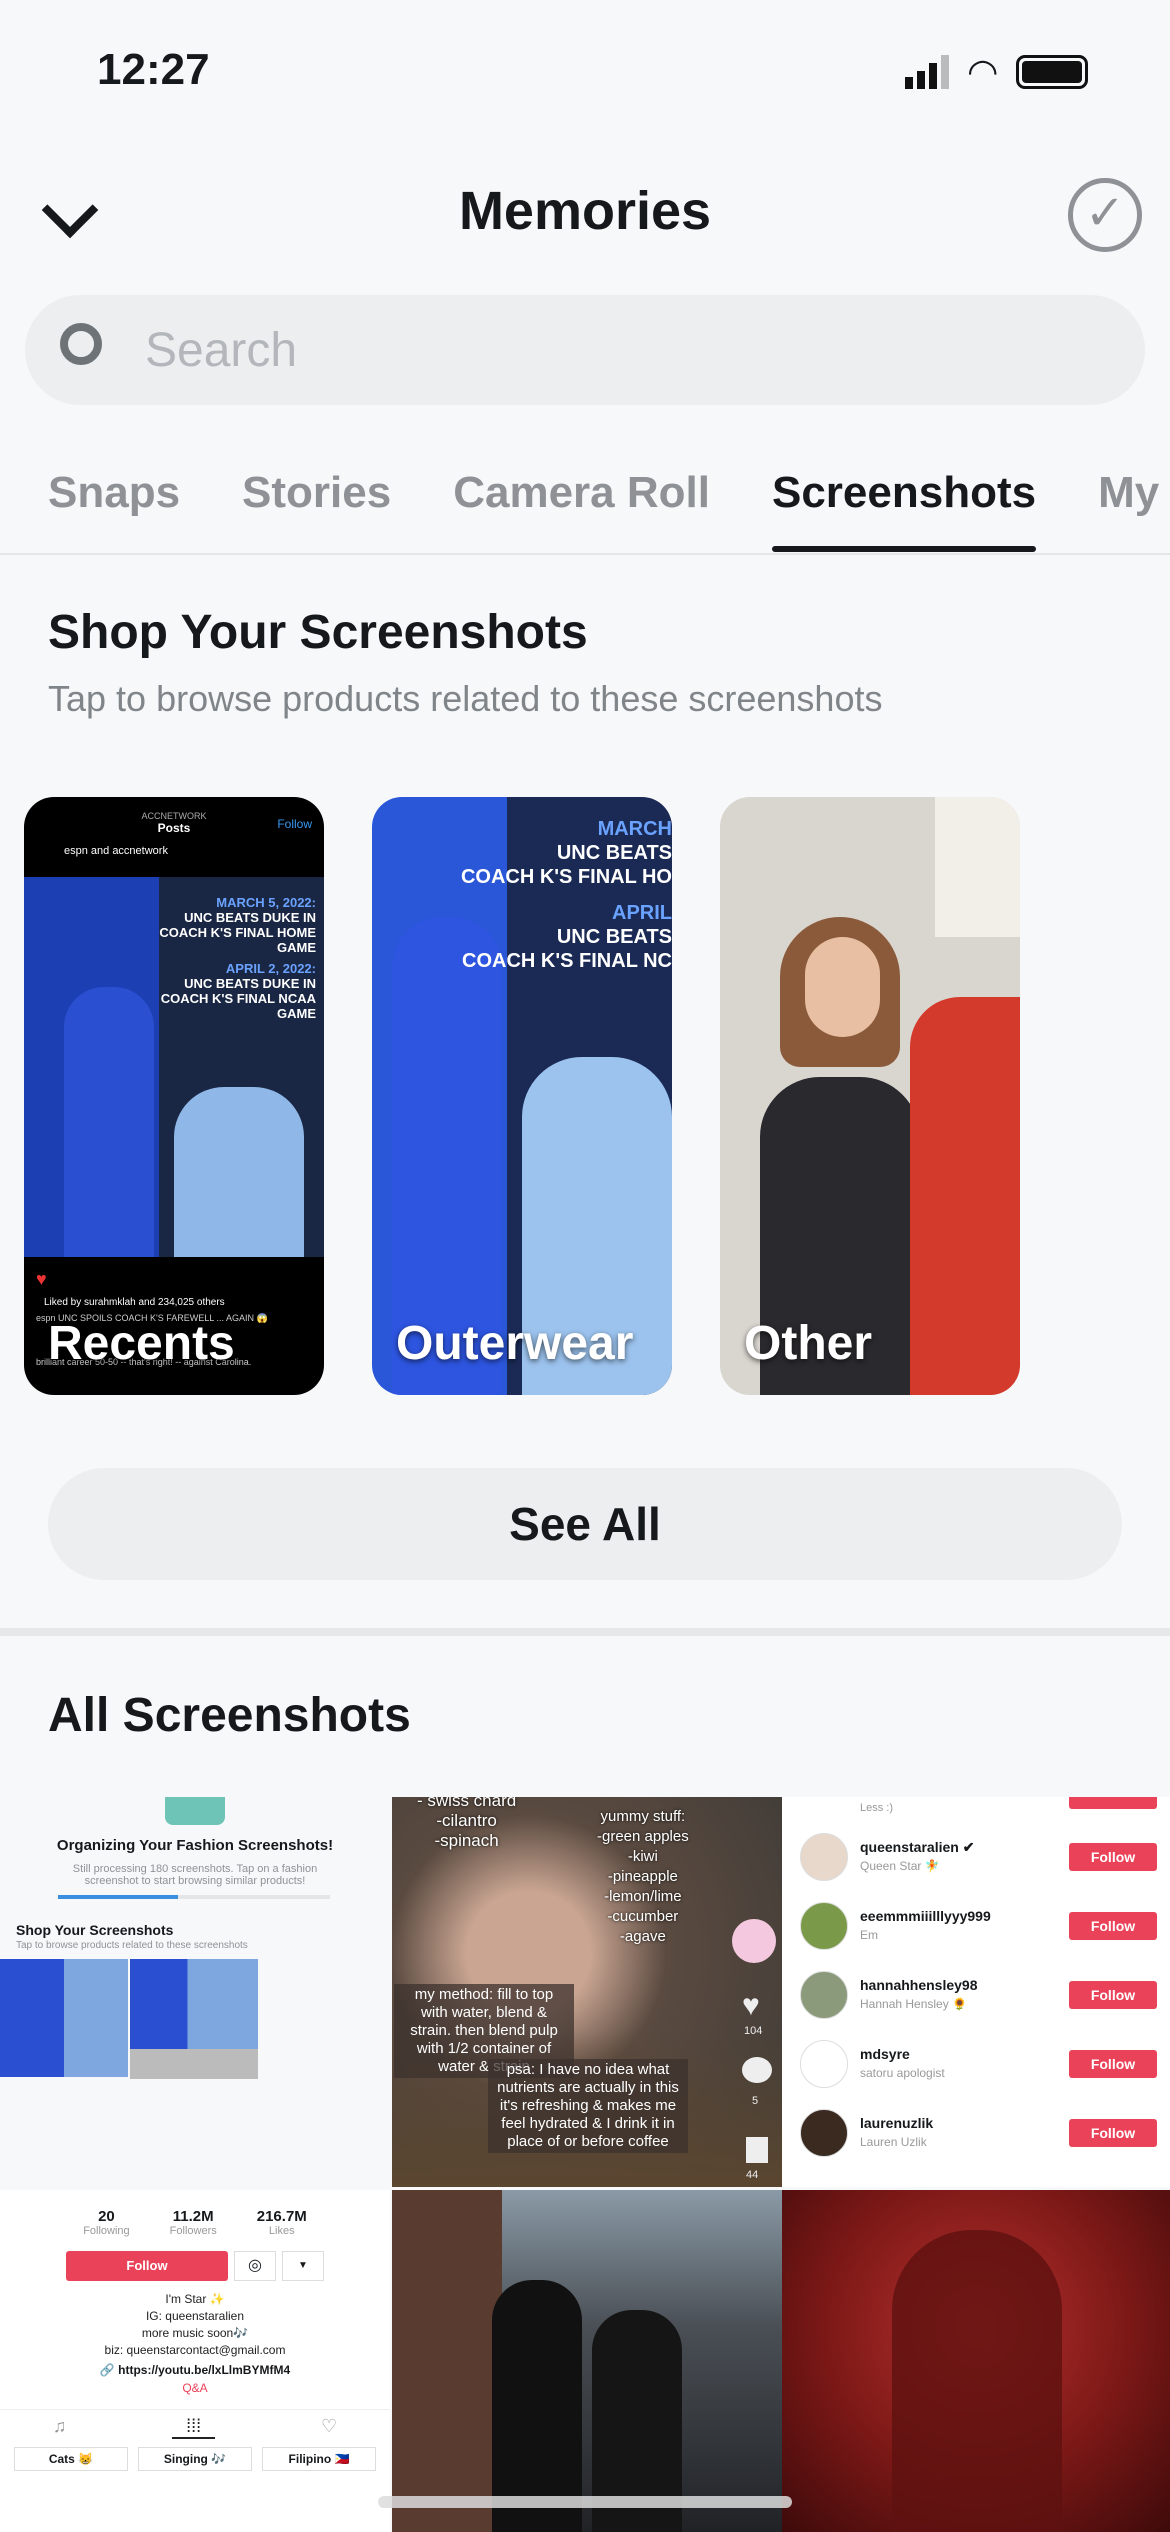 The image size is (1170, 2532). I want to click on profile-stat: 11.2M Followers, so click(193, 2222).